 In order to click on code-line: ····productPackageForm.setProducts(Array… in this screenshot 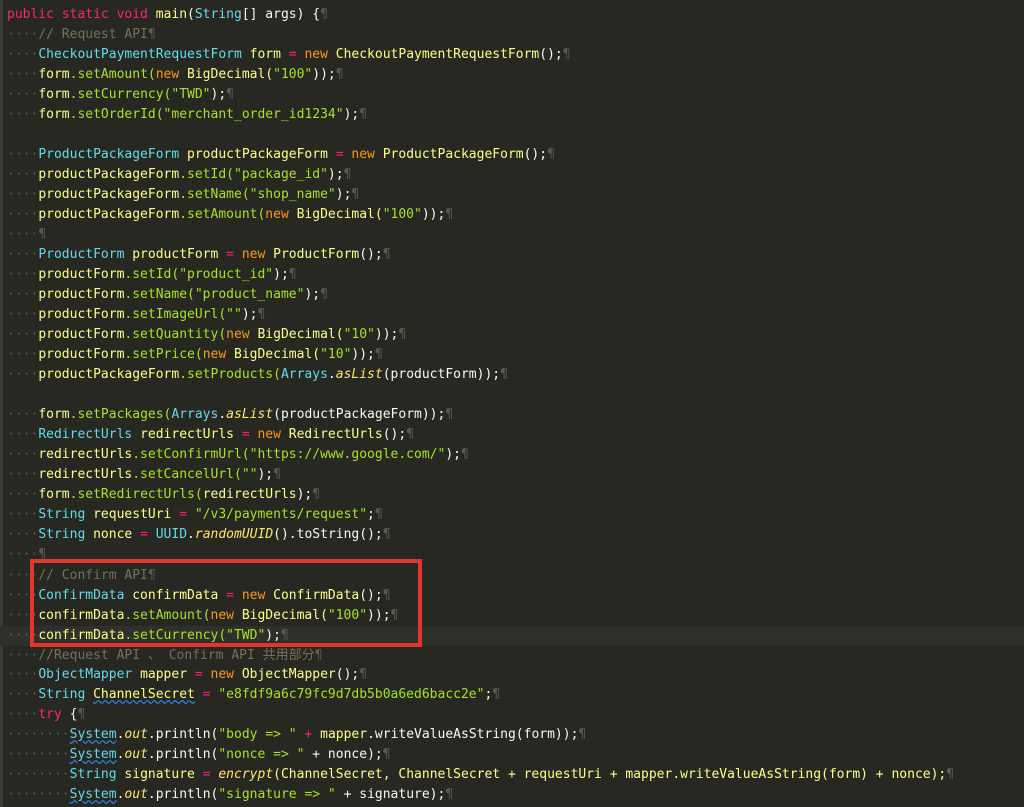, I will do `click(257, 375)`.